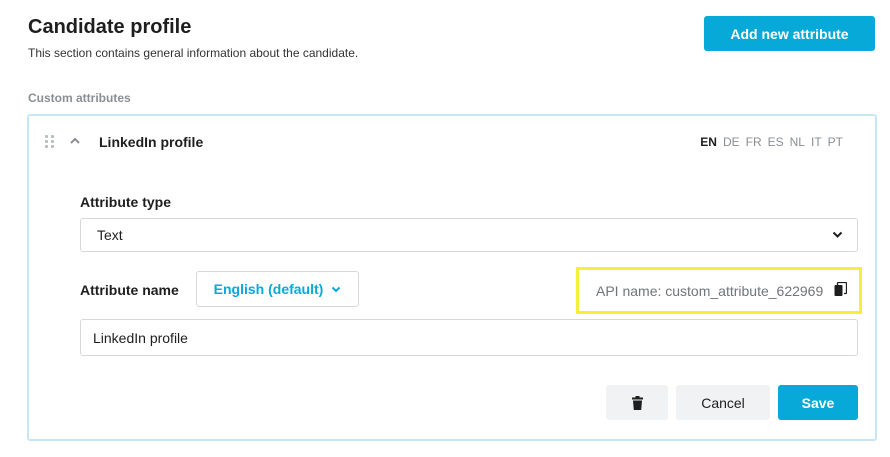  Describe the element at coordinates (797, 142) in the screenshot. I see `lang-tab-nl: NL` at that location.